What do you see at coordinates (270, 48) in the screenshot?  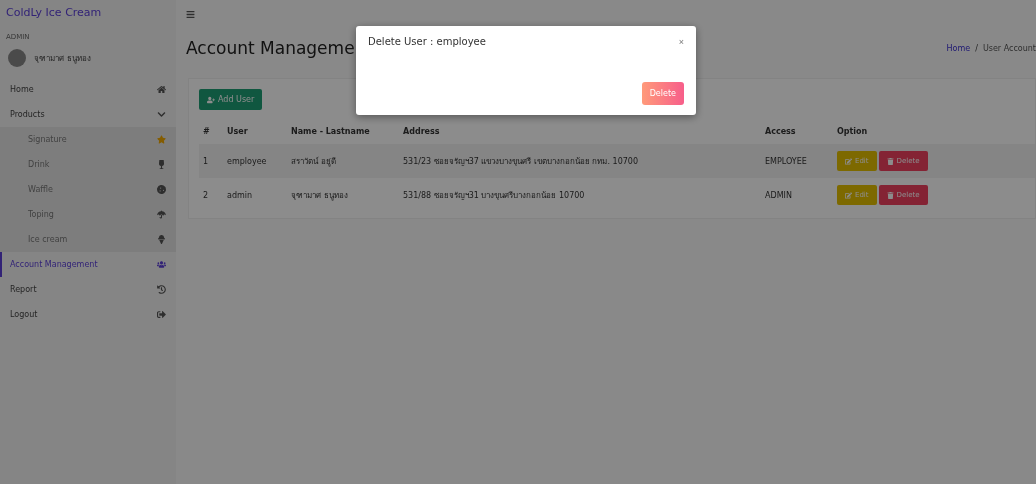 I see `page-title: Account Manageme` at bounding box center [270, 48].